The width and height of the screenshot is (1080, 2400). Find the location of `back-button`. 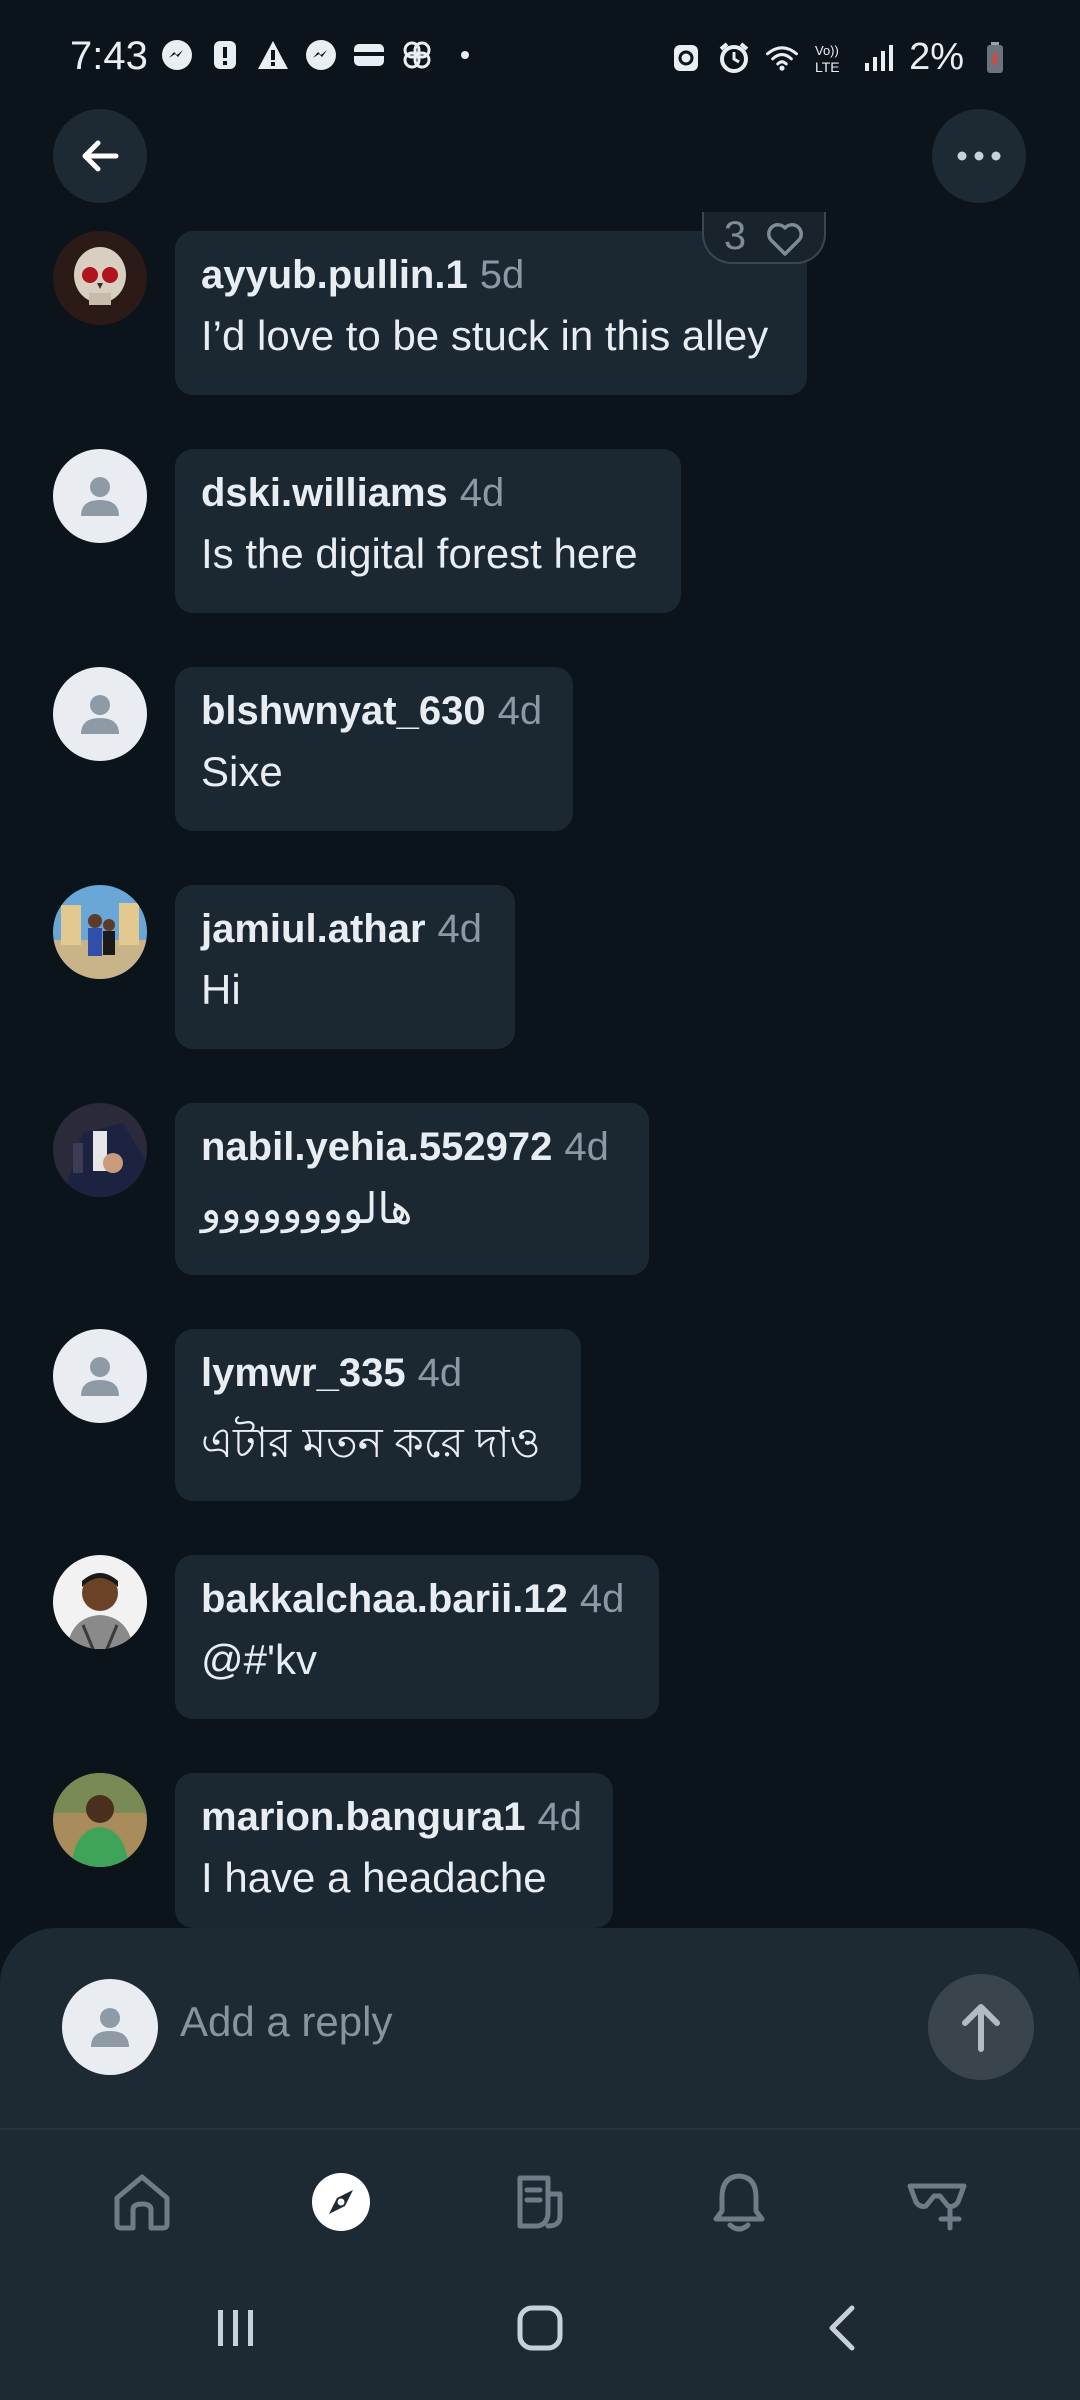

back-button is located at coordinates (100, 156).